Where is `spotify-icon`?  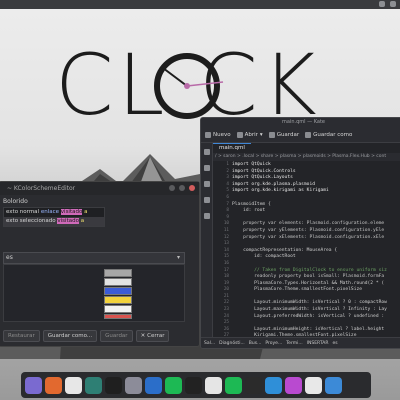 spotify-icon is located at coordinates (173, 385).